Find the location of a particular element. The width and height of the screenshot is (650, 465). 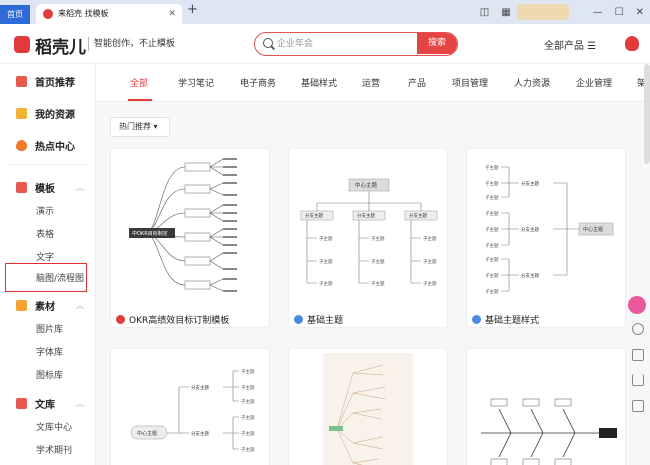

sidebar-item-home: 首页推荐 is located at coordinates (45, 81).